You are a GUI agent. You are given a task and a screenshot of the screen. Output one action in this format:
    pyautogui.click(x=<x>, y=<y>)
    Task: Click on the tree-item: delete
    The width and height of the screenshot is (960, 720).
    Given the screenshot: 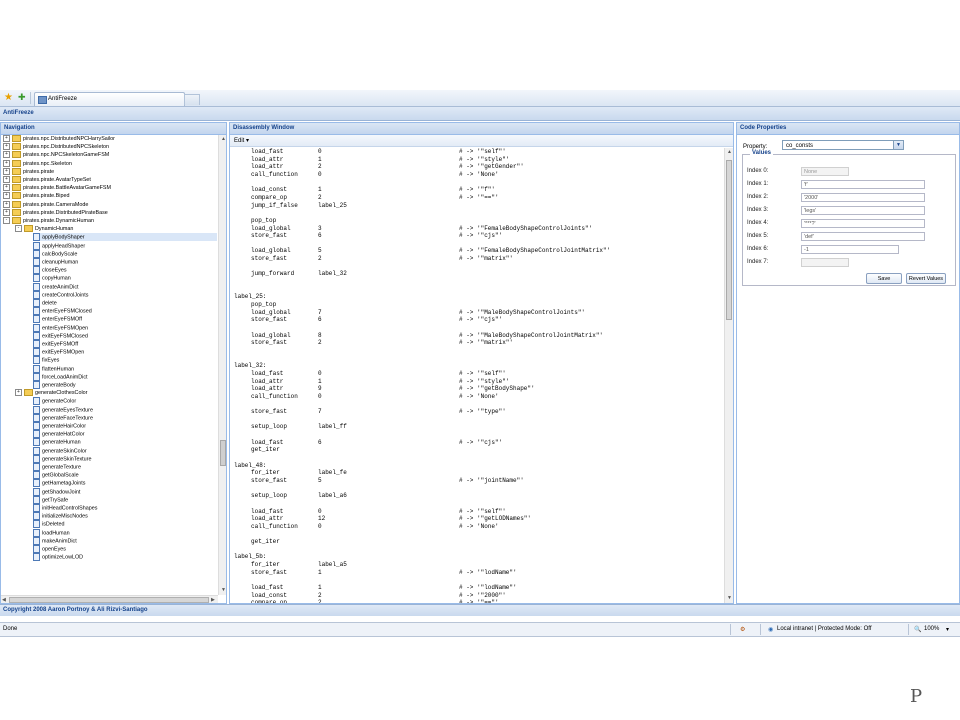 What is the action you would take?
    pyautogui.click(x=29, y=303)
    